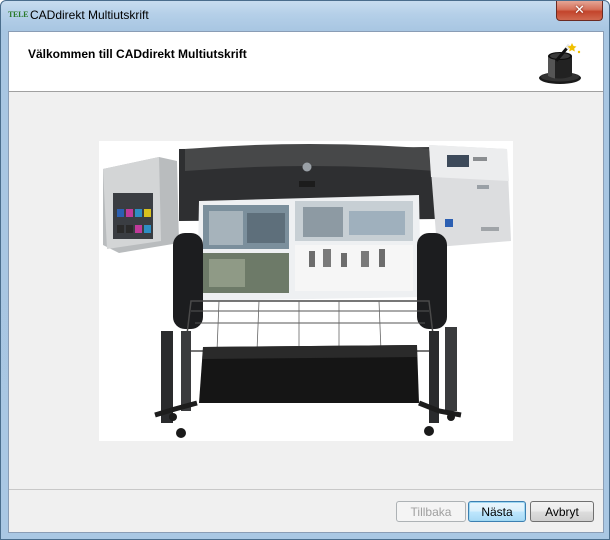 This screenshot has height=540, width=610. What do you see at coordinates (306, 62) in the screenshot?
I see `wizard-header: Välkommen till CADdirekt Multiutskrift` at bounding box center [306, 62].